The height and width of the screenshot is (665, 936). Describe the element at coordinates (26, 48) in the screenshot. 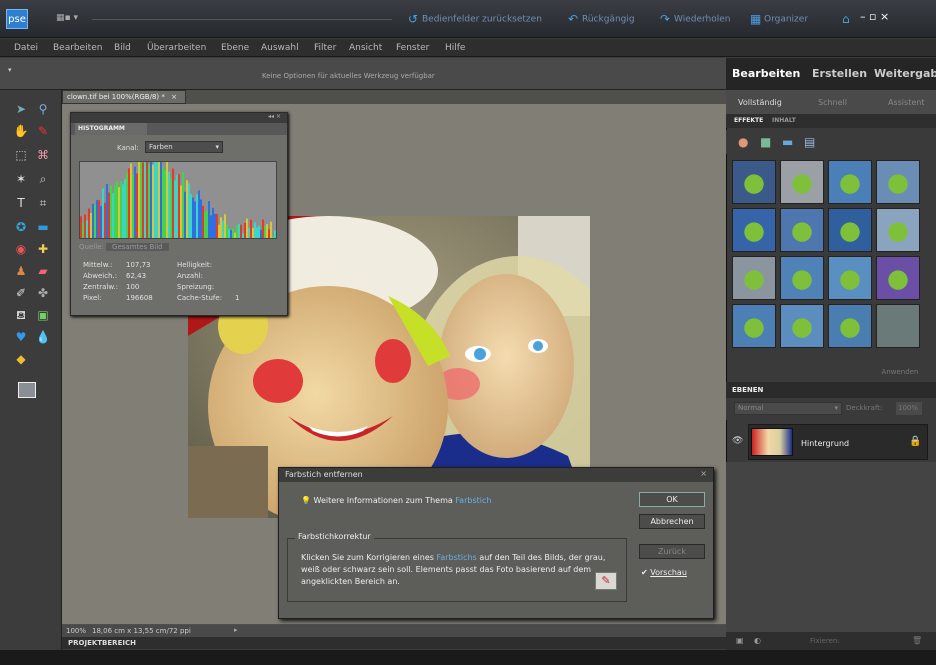

I see `menu-item-0: Datei` at that location.